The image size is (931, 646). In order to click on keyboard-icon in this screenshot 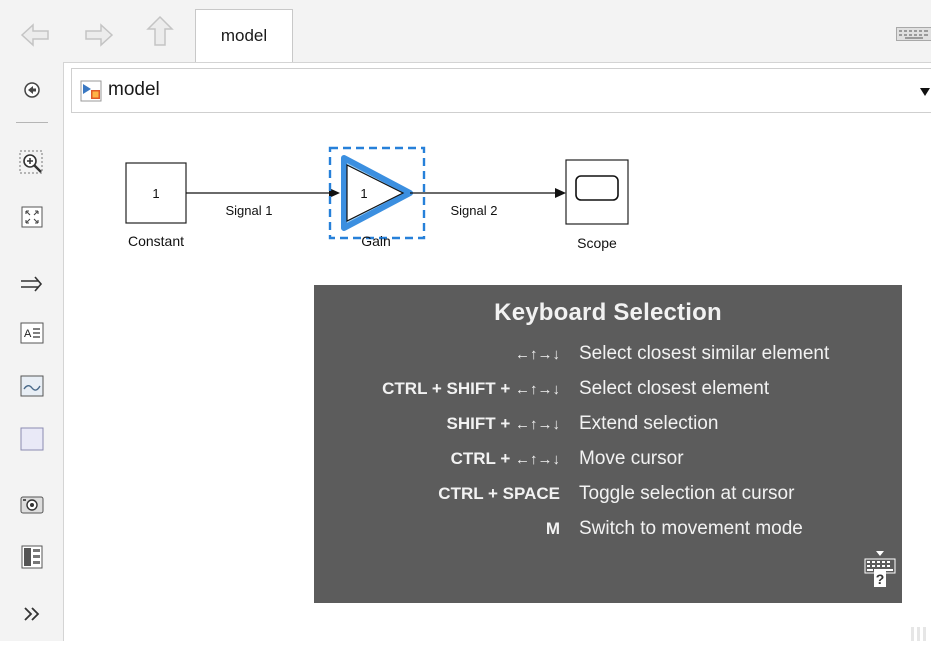, I will do `click(913, 36)`.